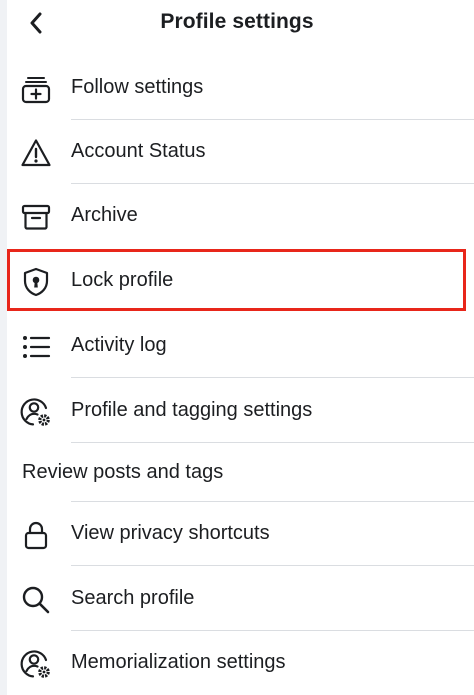 The image size is (474, 695). I want to click on menu-item-label: Memorialization settings, so click(178, 662).